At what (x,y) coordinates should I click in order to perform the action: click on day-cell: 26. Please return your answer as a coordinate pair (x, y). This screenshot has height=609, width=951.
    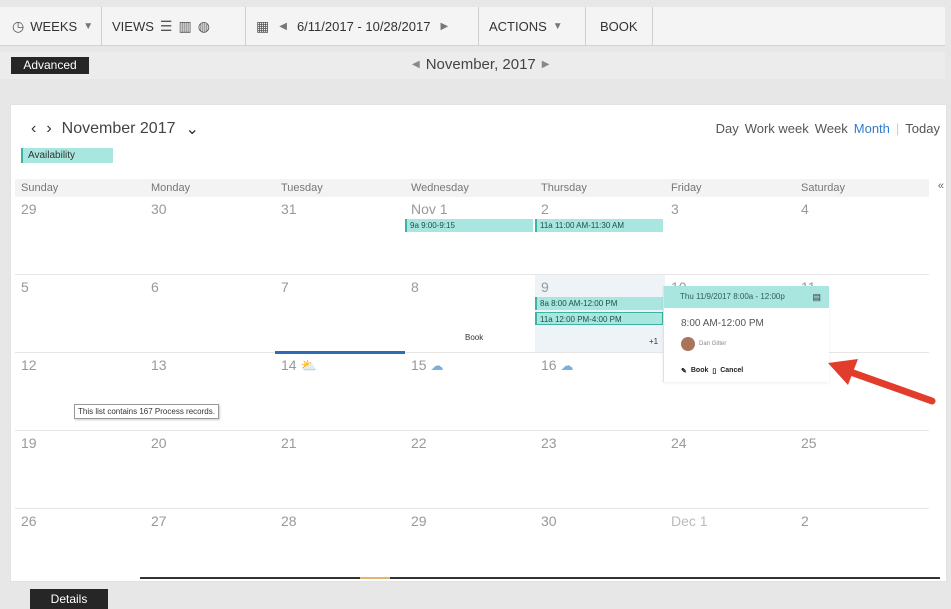
    Looking at the image, I should click on (80, 547).